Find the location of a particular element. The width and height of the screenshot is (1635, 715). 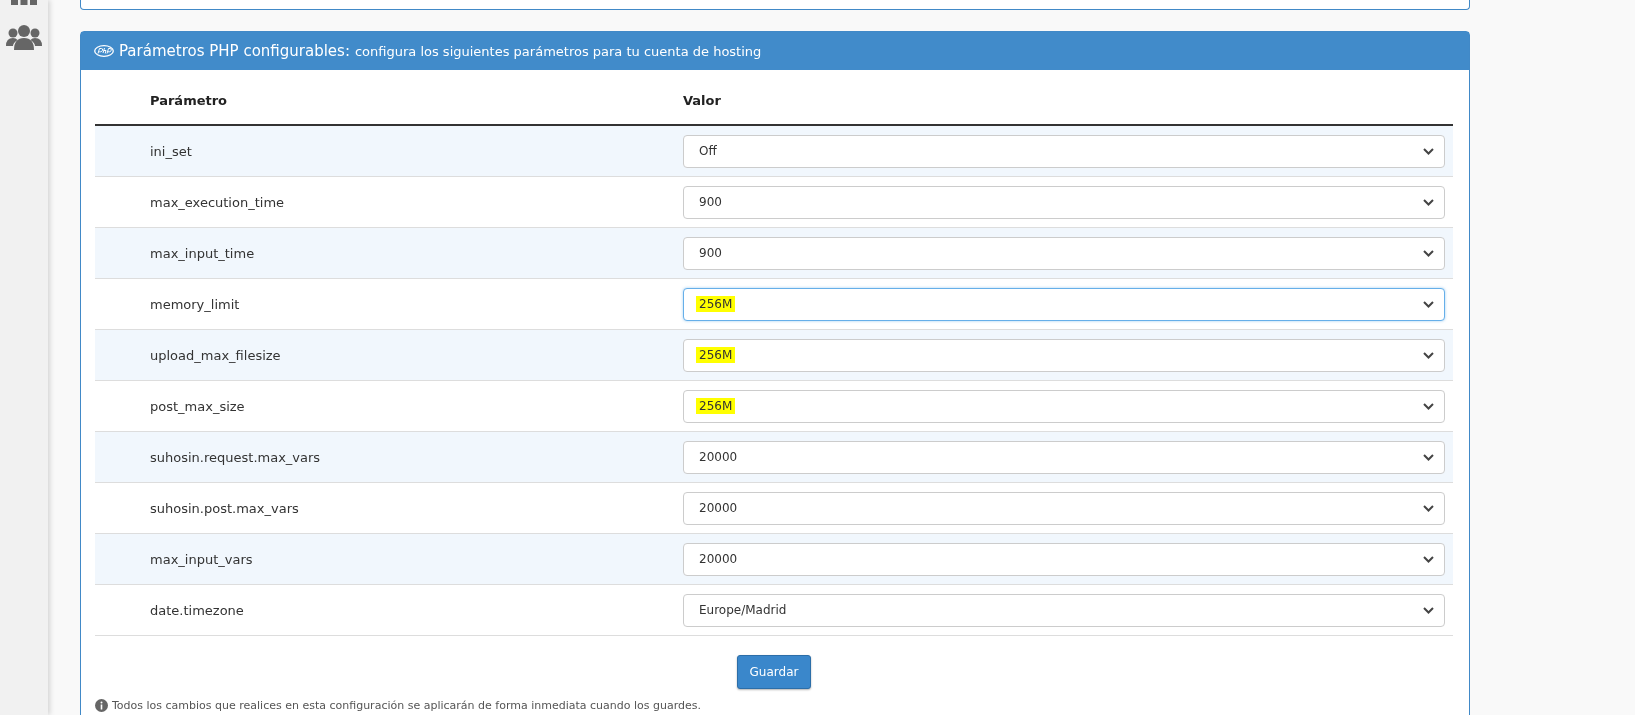

grid-icon is located at coordinates (24, 3).